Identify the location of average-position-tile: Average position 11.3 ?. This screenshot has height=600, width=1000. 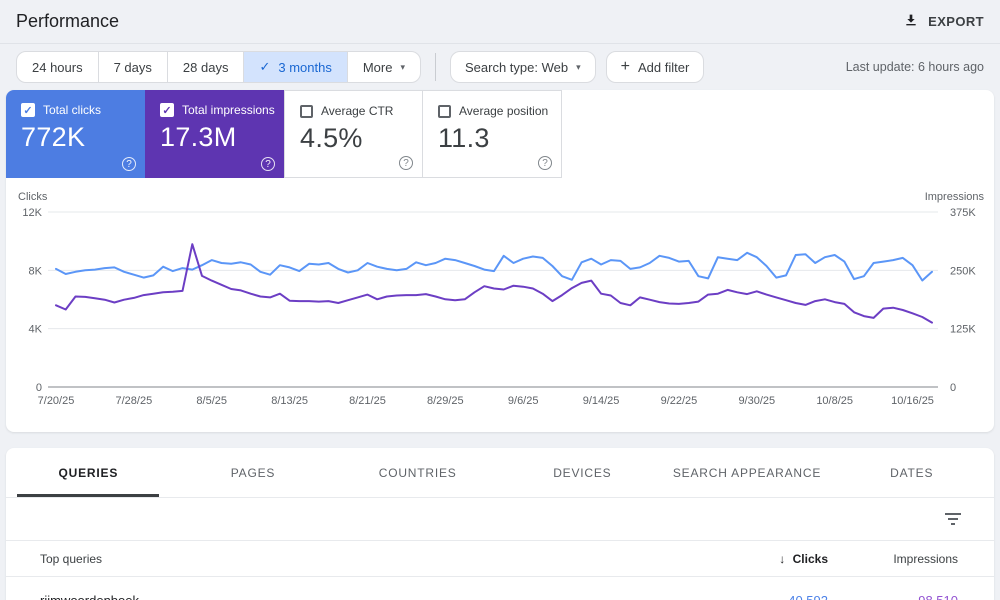
(492, 134).